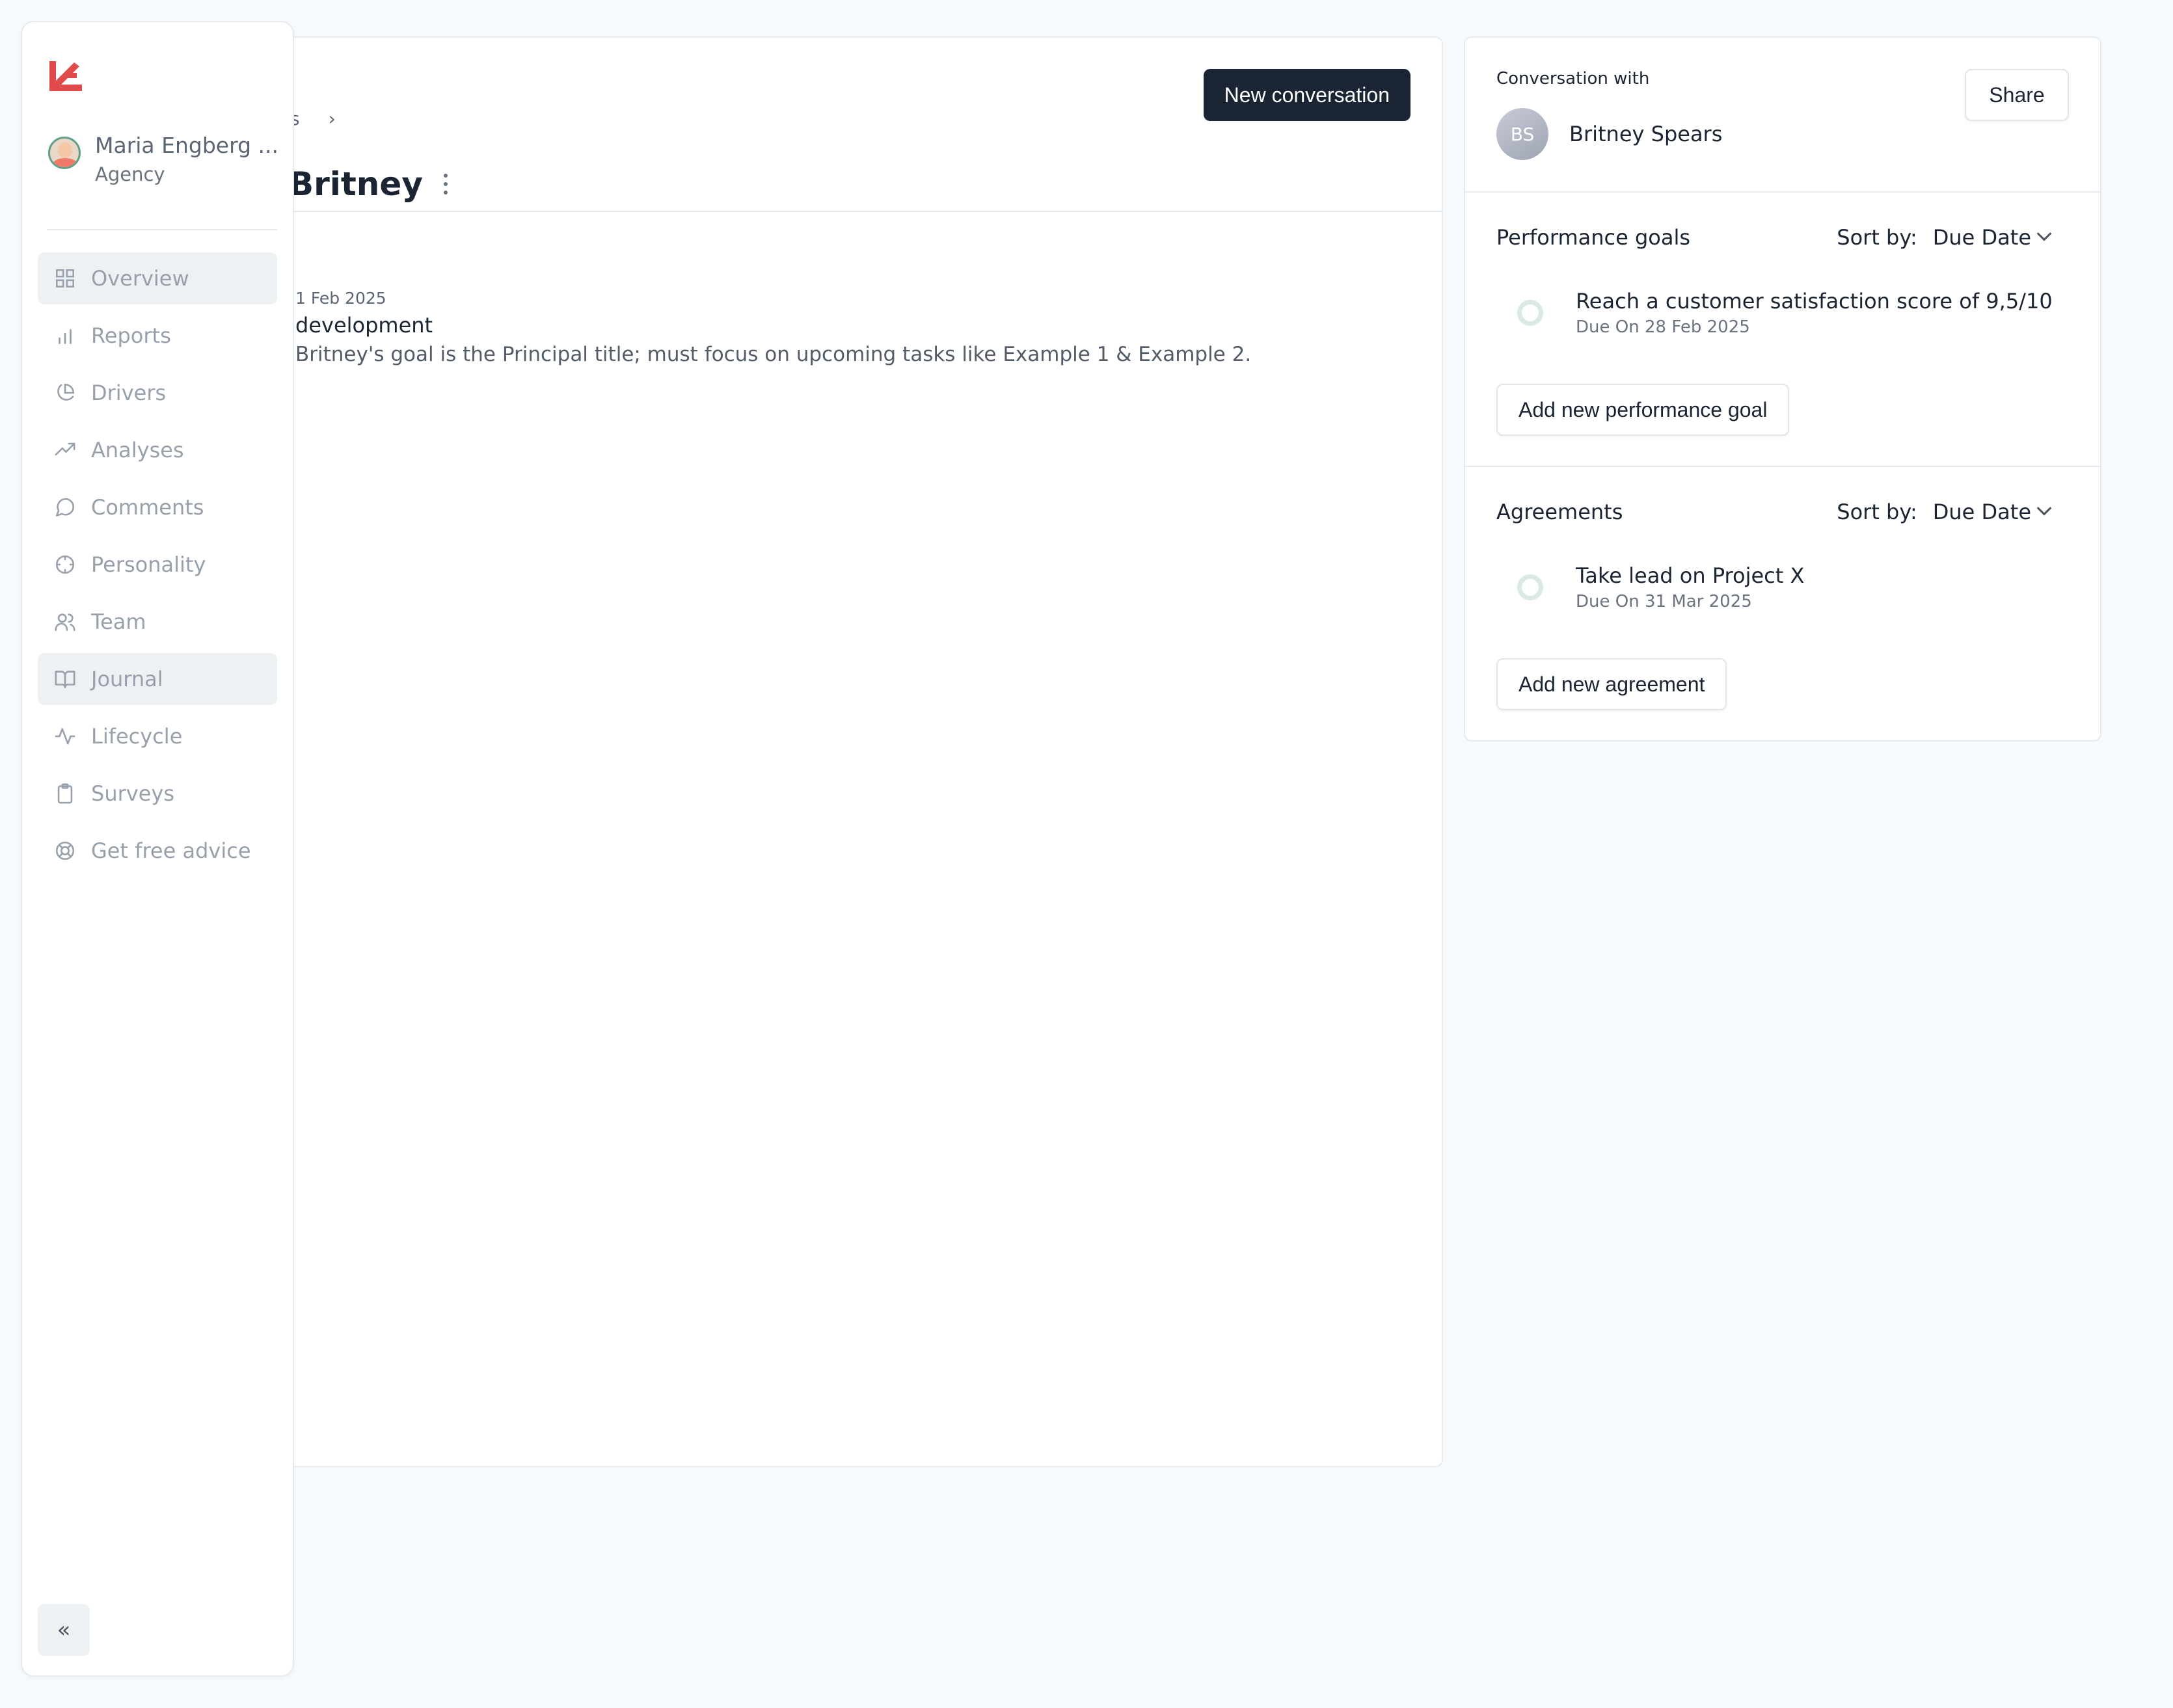 Image resolution: width=2173 pixels, height=1708 pixels. Describe the element at coordinates (1646, 134) in the screenshot. I see `person-name: Britney Spears` at that location.